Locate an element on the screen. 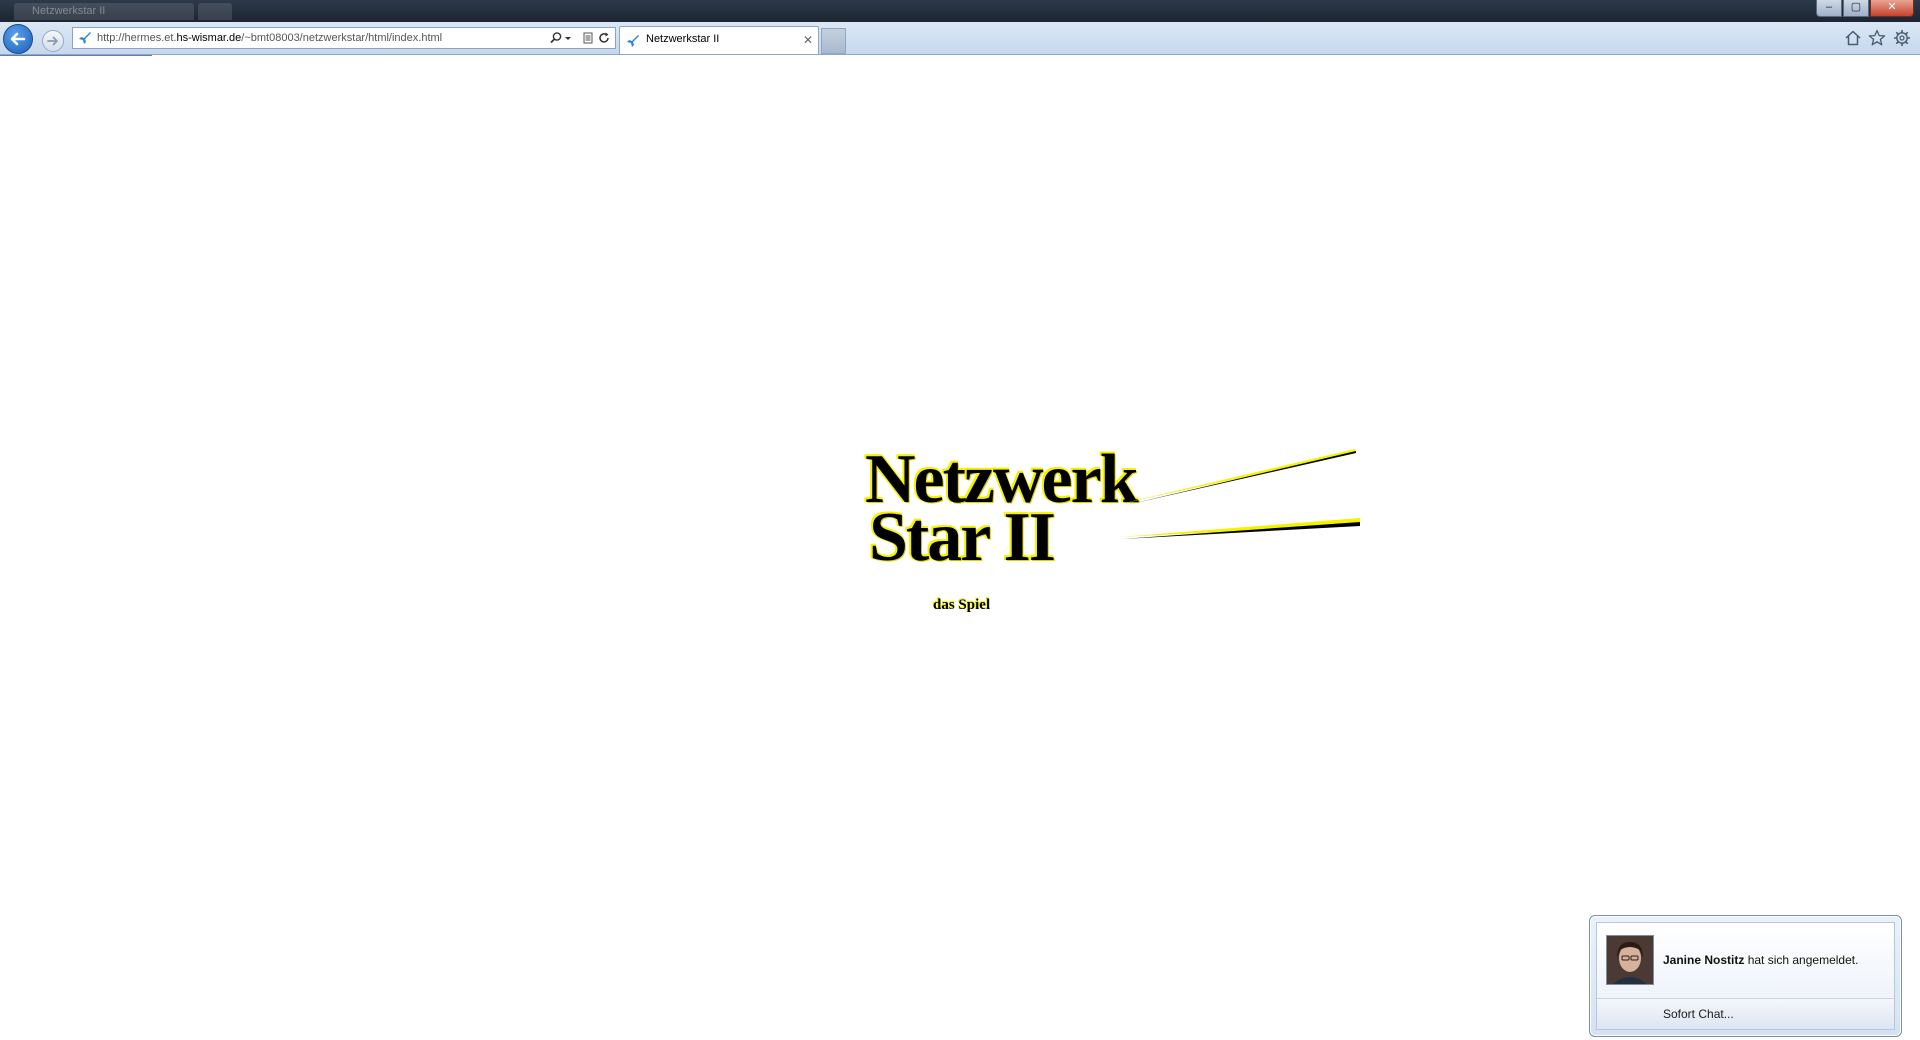 The image size is (1920, 1040). tab-favicon-icon is located at coordinates (633, 41).